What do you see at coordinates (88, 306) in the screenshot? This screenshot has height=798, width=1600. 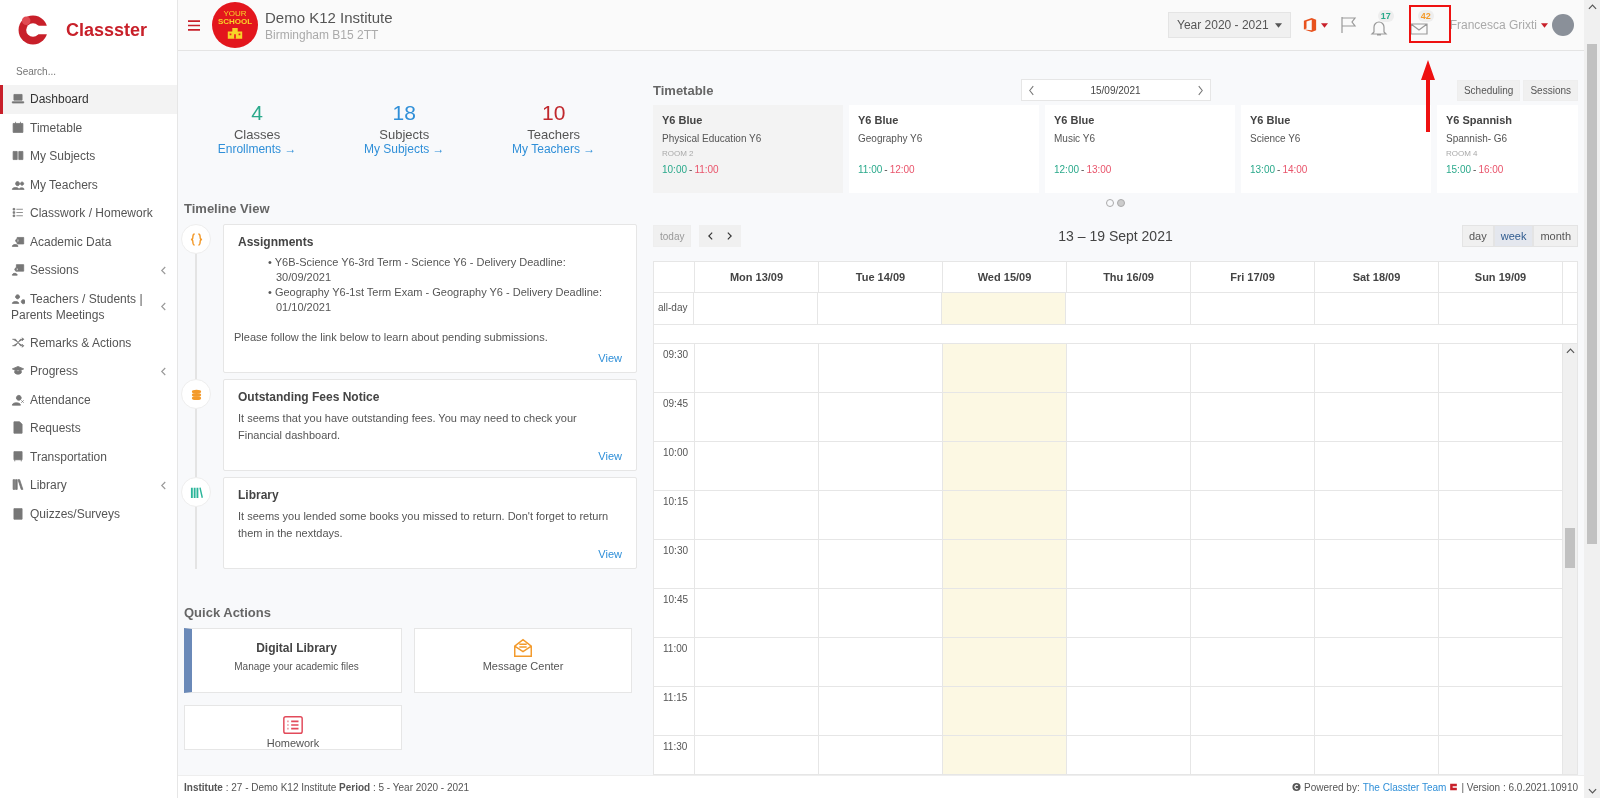 I see `sidebar-item: Teachers / Students | Parents Meetings` at bounding box center [88, 306].